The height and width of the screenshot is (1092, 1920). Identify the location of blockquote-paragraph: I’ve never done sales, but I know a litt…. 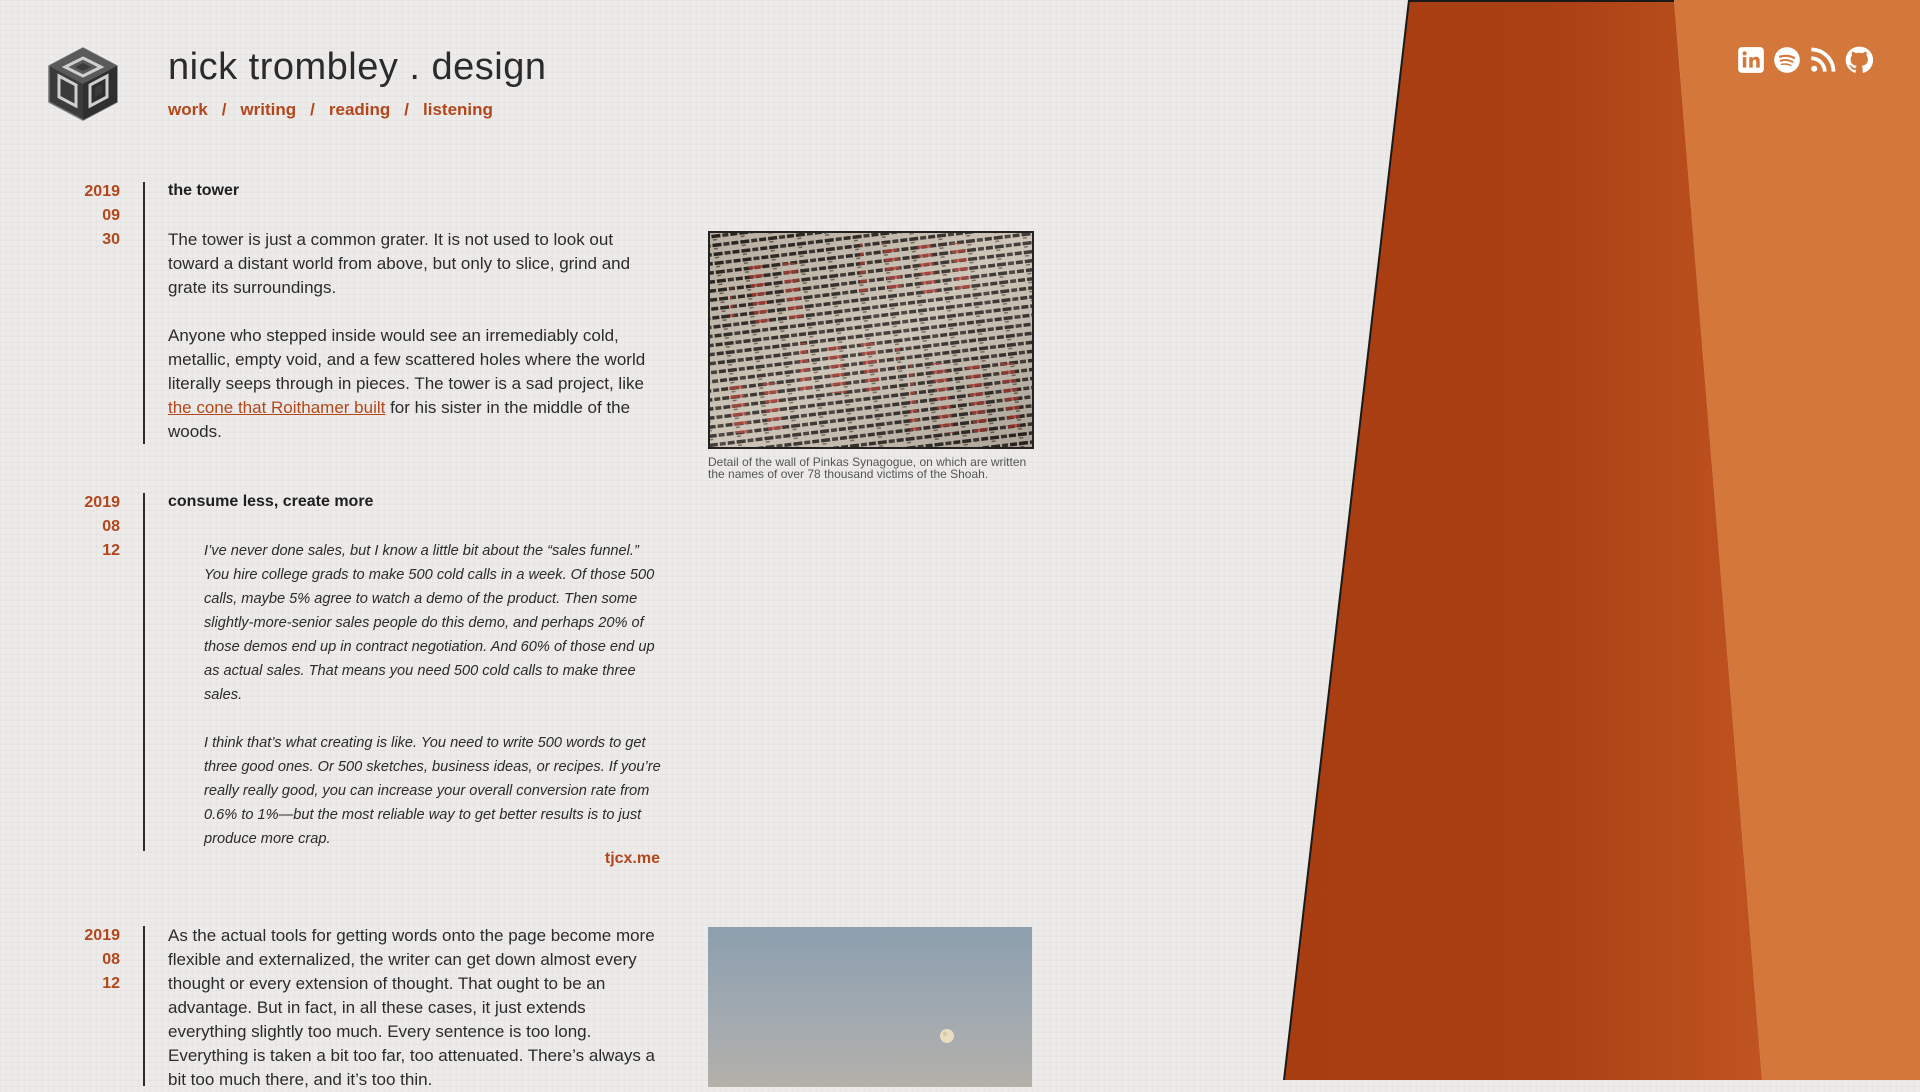
(429, 623).